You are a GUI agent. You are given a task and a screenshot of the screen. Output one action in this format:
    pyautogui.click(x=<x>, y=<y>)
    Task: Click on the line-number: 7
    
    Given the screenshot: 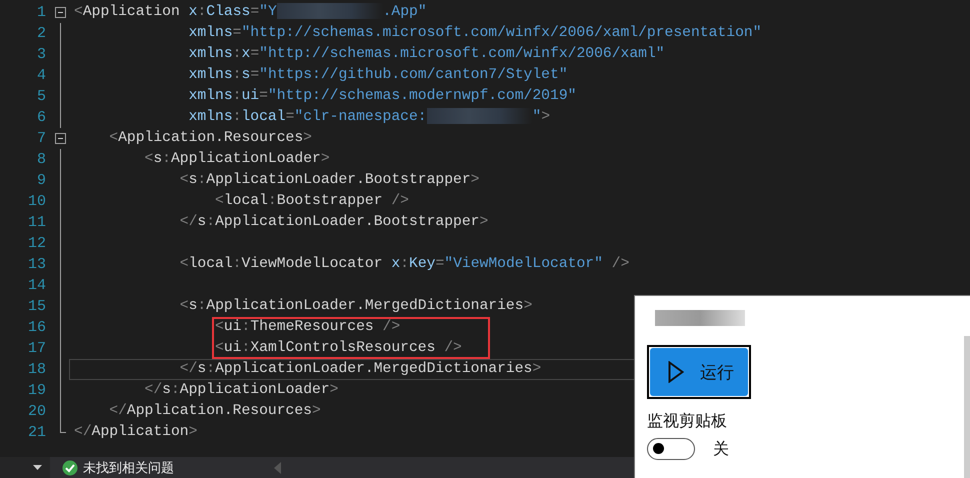 What is the action you would take?
    pyautogui.click(x=41, y=138)
    